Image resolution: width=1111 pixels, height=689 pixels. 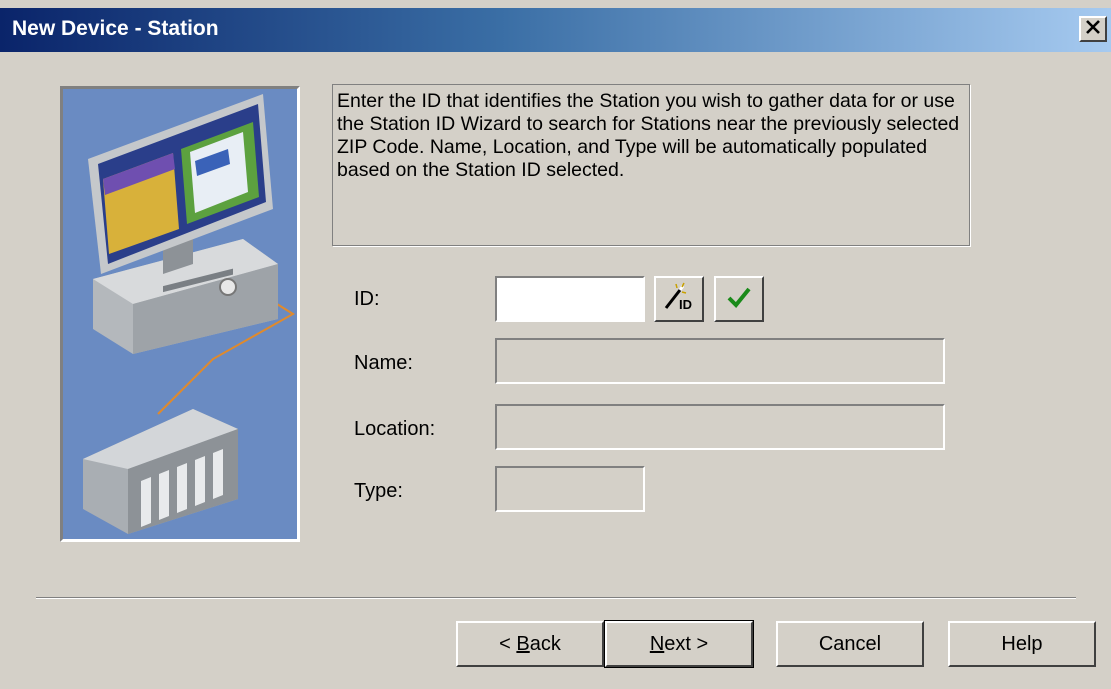 I want to click on station-id-wizard-button: ID, so click(x=679, y=299).